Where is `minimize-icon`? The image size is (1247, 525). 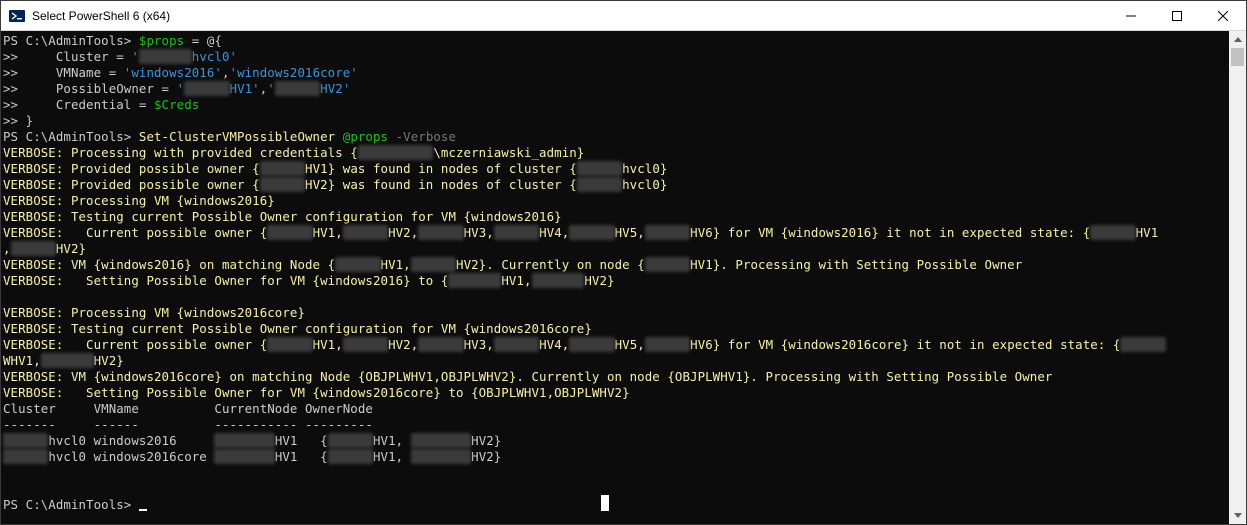
minimize-icon is located at coordinates (1131, 15).